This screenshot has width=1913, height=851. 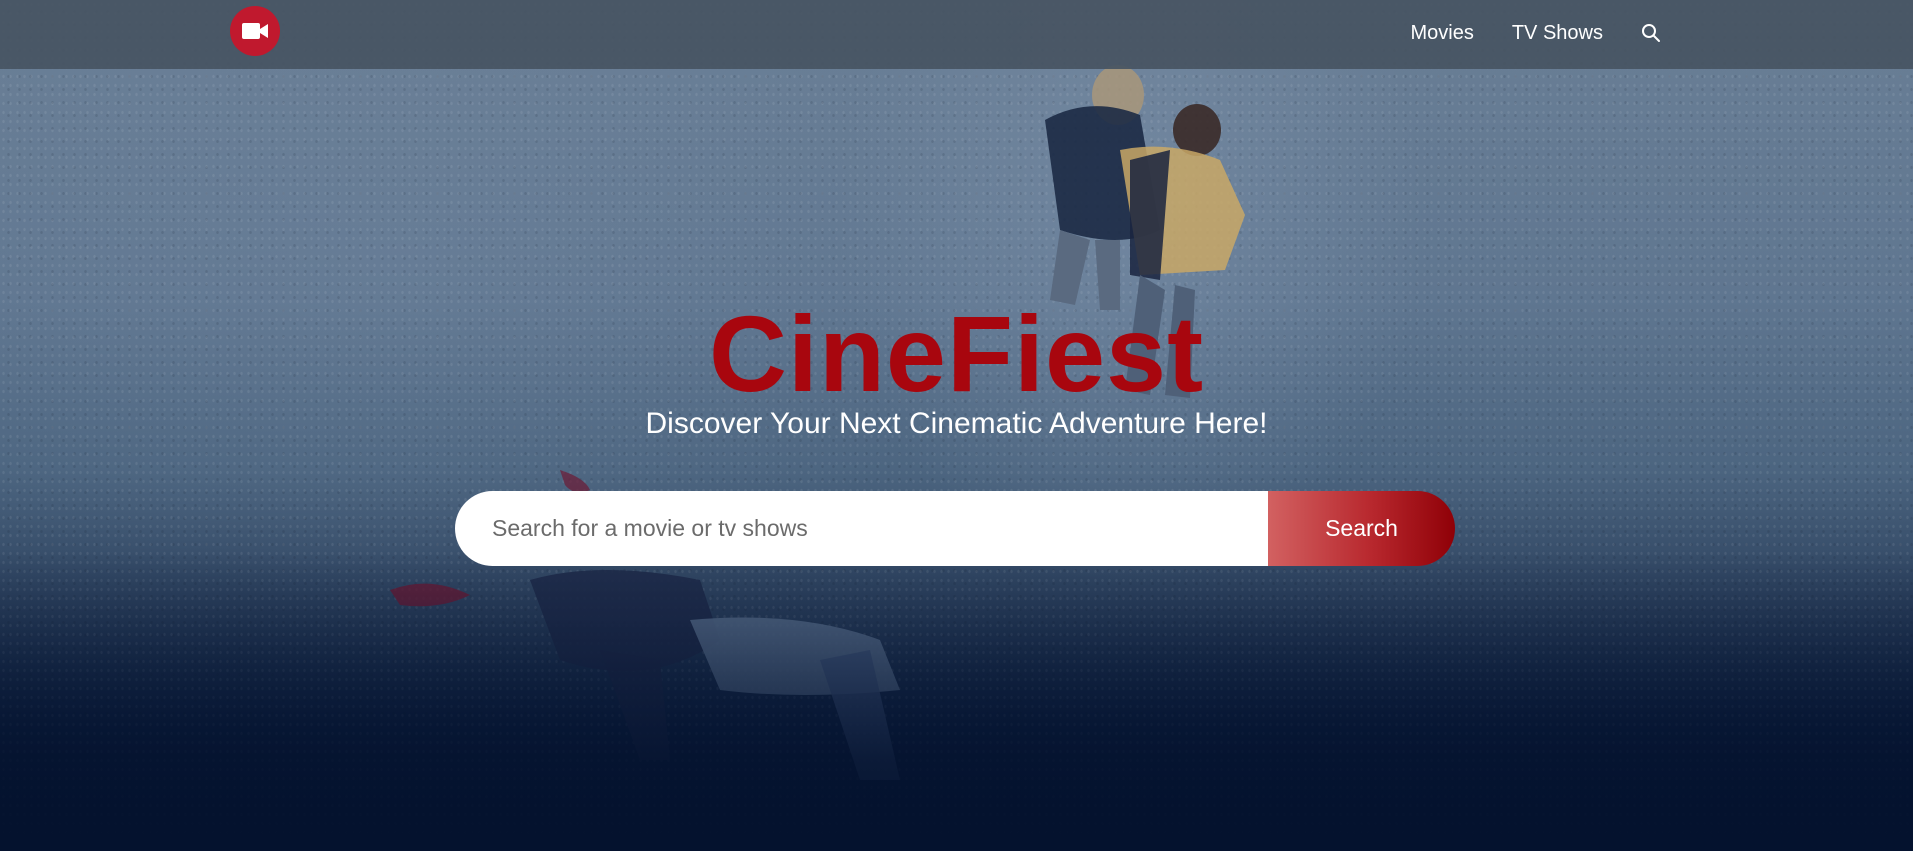 What do you see at coordinates (1361, 528) in the screenshot?
I see `search-button: Search` at bounding box center [1361, 528].